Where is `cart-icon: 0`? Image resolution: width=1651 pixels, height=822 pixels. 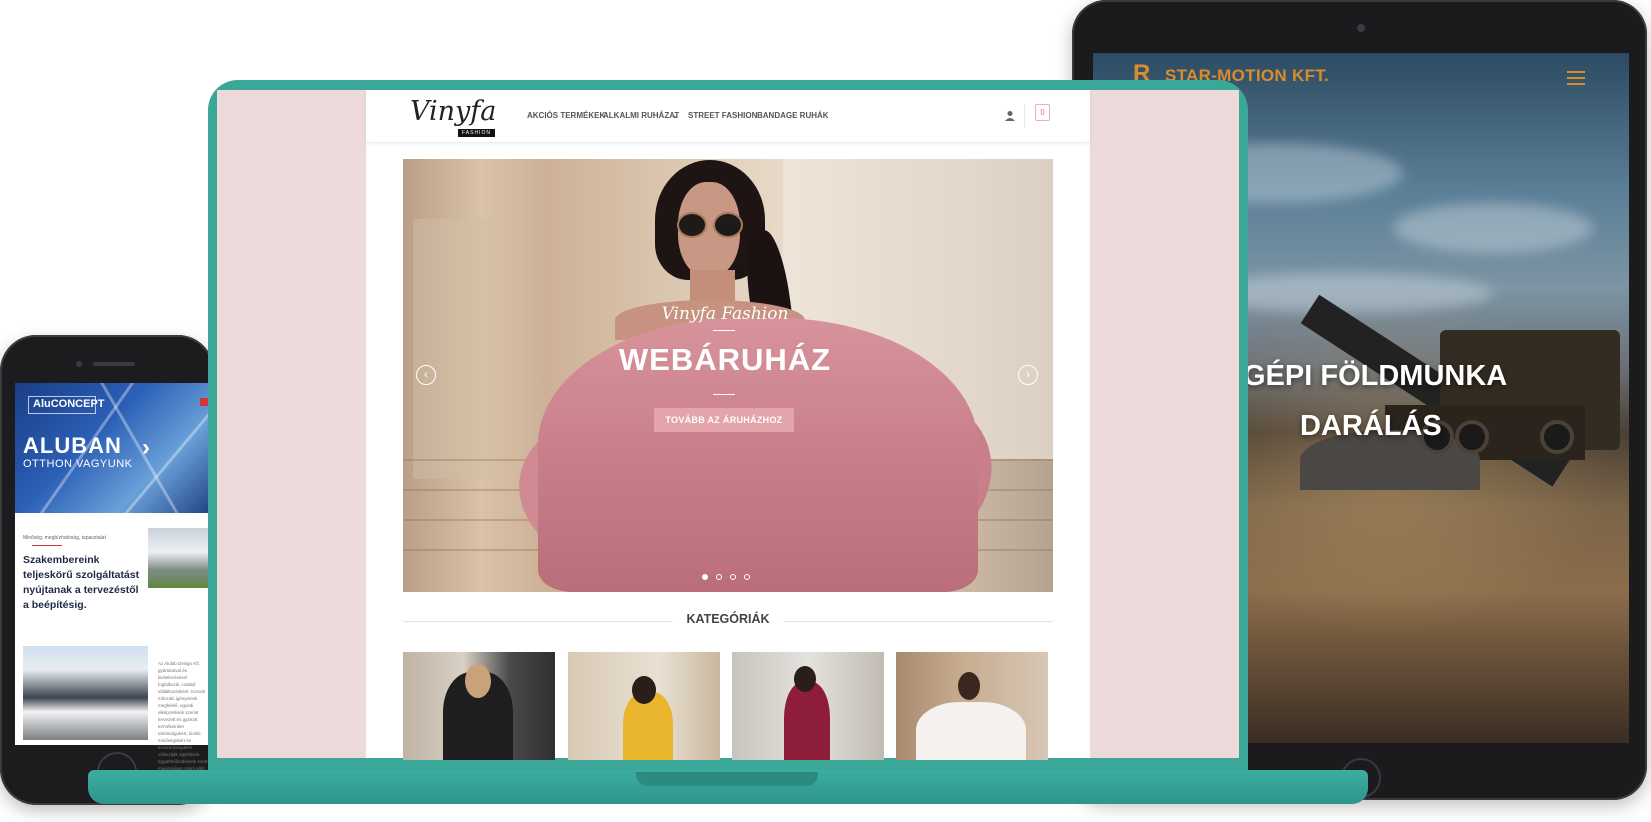 cart-icon: 0 is located at coordinates (1042, 112).